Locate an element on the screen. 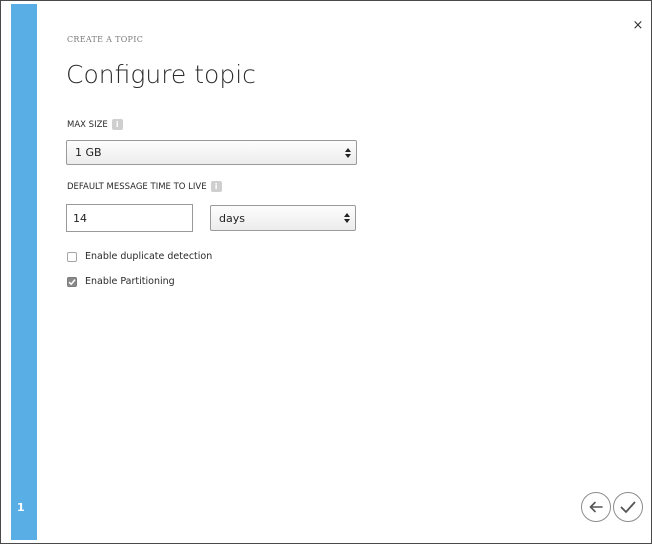 This screenshot has height=544, width=652. max-size-select: 1 GB is located at coordinates (211, 152).